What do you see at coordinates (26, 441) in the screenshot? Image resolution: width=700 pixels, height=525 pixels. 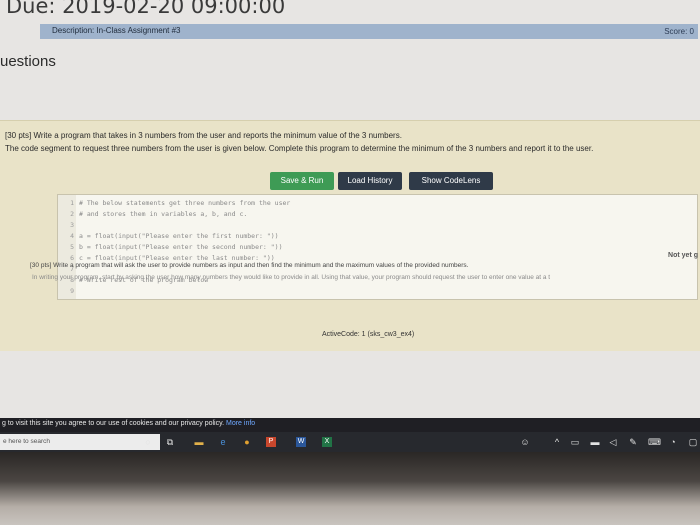 I see `taskbar-search-placeholder: e here to search` at bounding box center [26, 441].